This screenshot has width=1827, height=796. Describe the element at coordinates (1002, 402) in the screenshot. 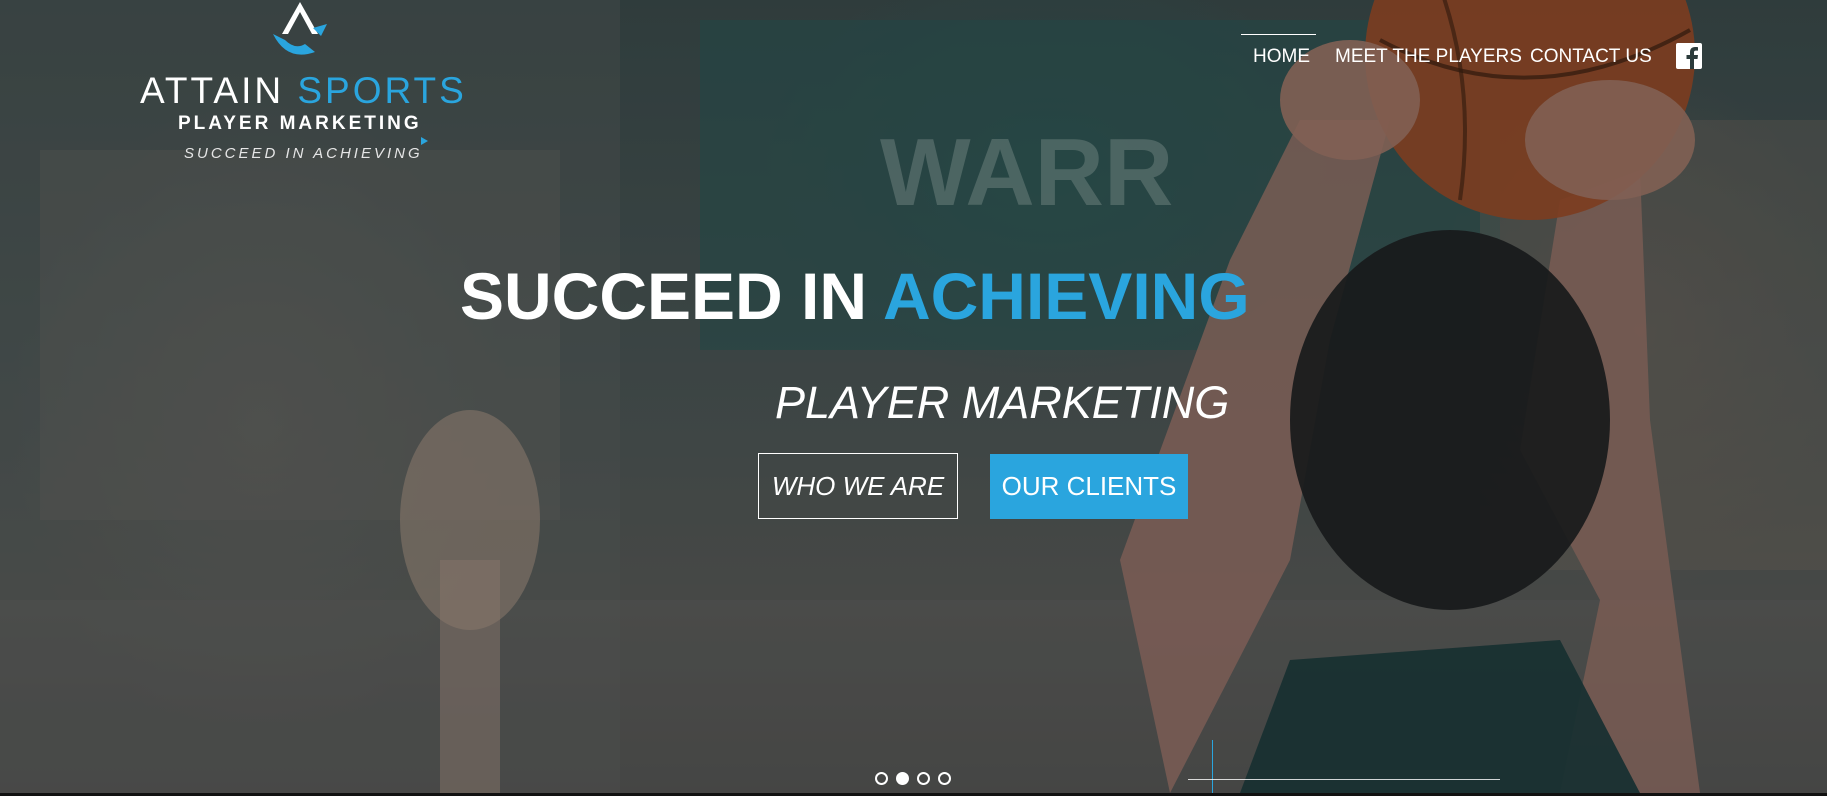

I see `hero-subheadline: PLAYER MARKETING` at that location.